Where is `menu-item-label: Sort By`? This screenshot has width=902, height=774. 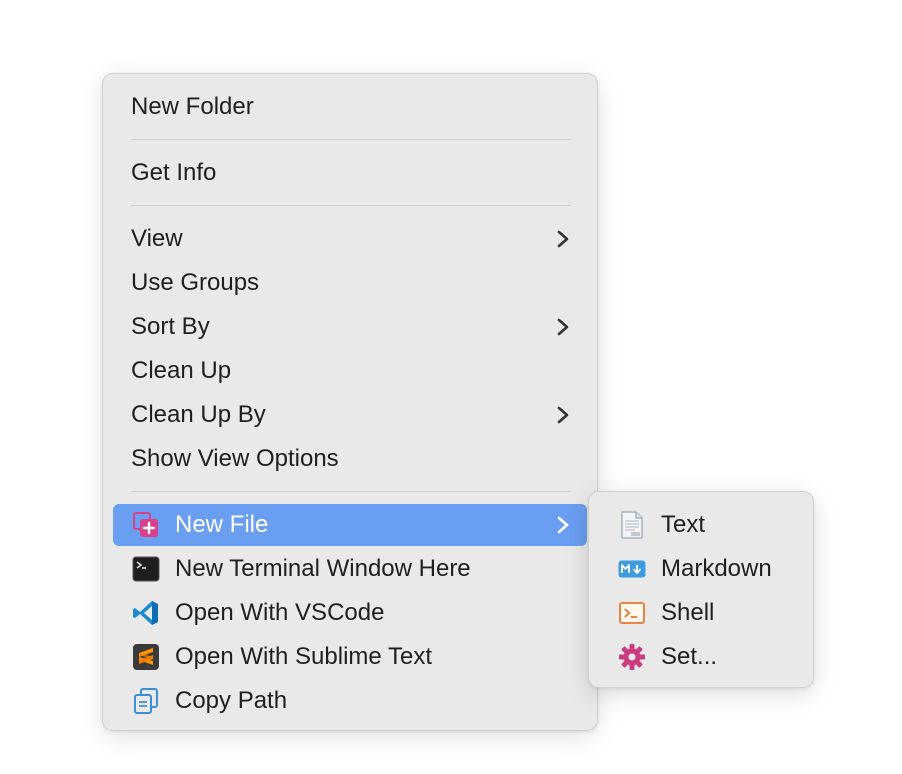
menu-item-label: Sort By is located at coordinates (170, 326).